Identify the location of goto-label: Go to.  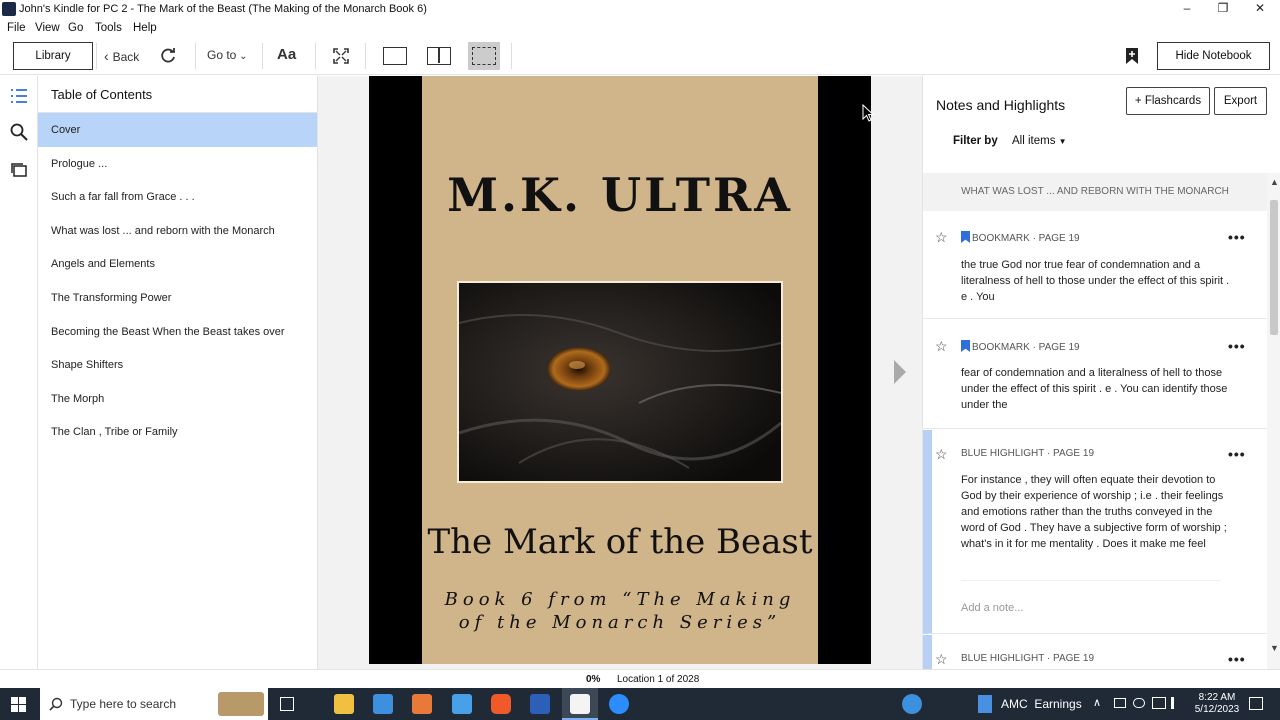
(222, 55).